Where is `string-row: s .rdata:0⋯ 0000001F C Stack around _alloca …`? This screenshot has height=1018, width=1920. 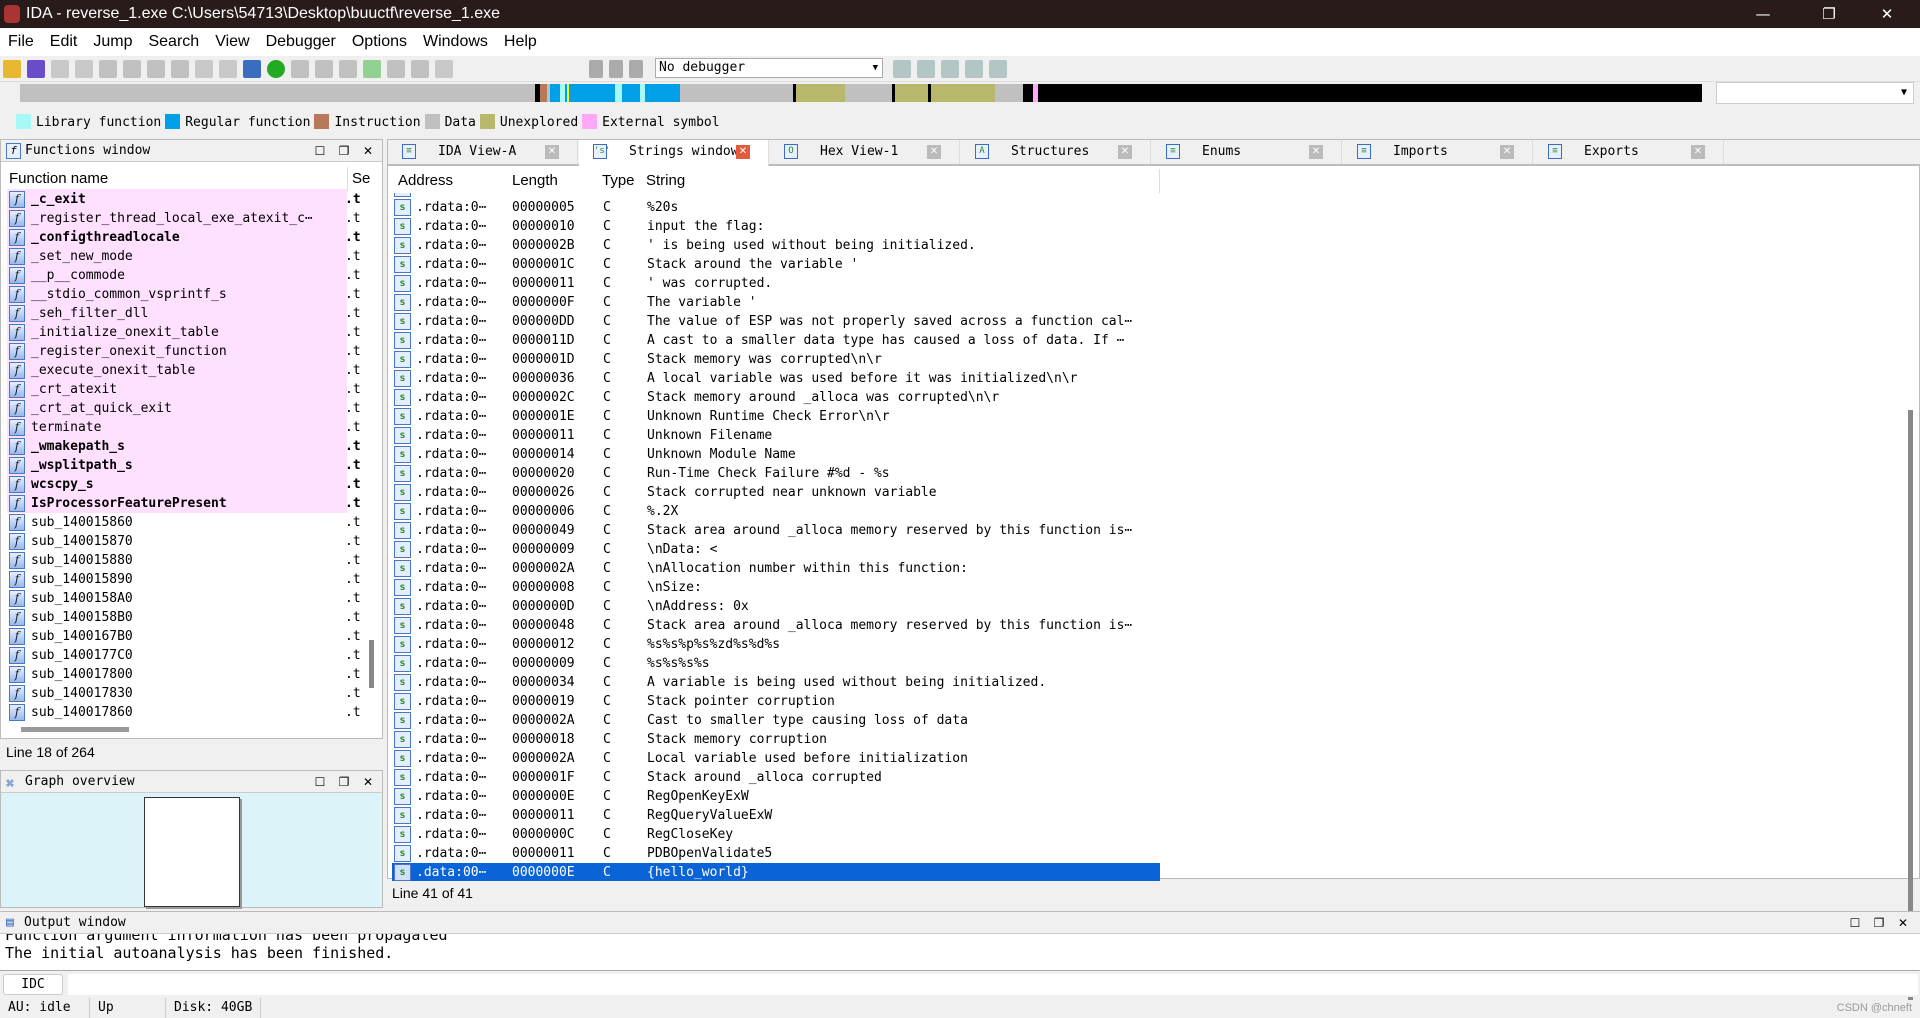 string-row: s .rdata:0⋯ 0000001F C Stack around _alloca … is located at coordinates (776, 777).